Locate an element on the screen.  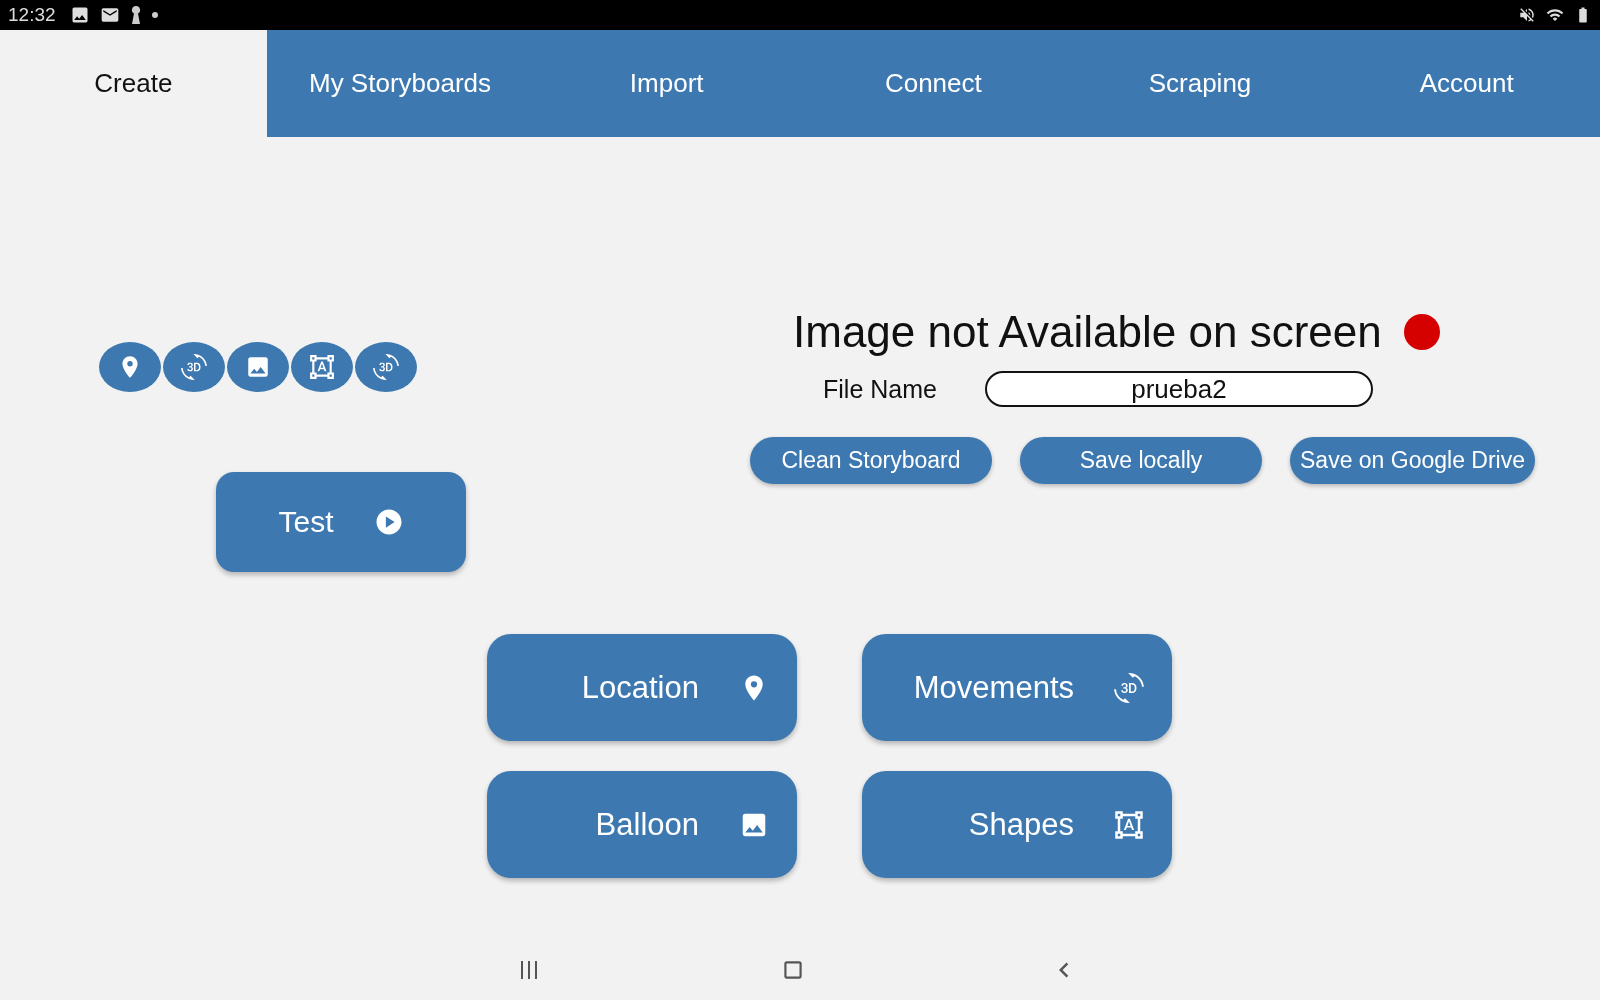
test-button: Test is located at coordinates (341, 522).